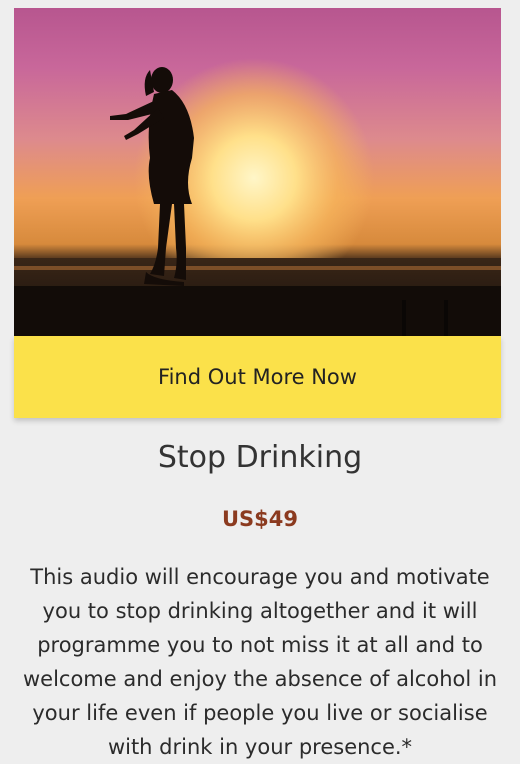  What do you see at coordinates (259, 519) in the screenshot?
I see `product-price: US$49` at bounding box center [259, 519].